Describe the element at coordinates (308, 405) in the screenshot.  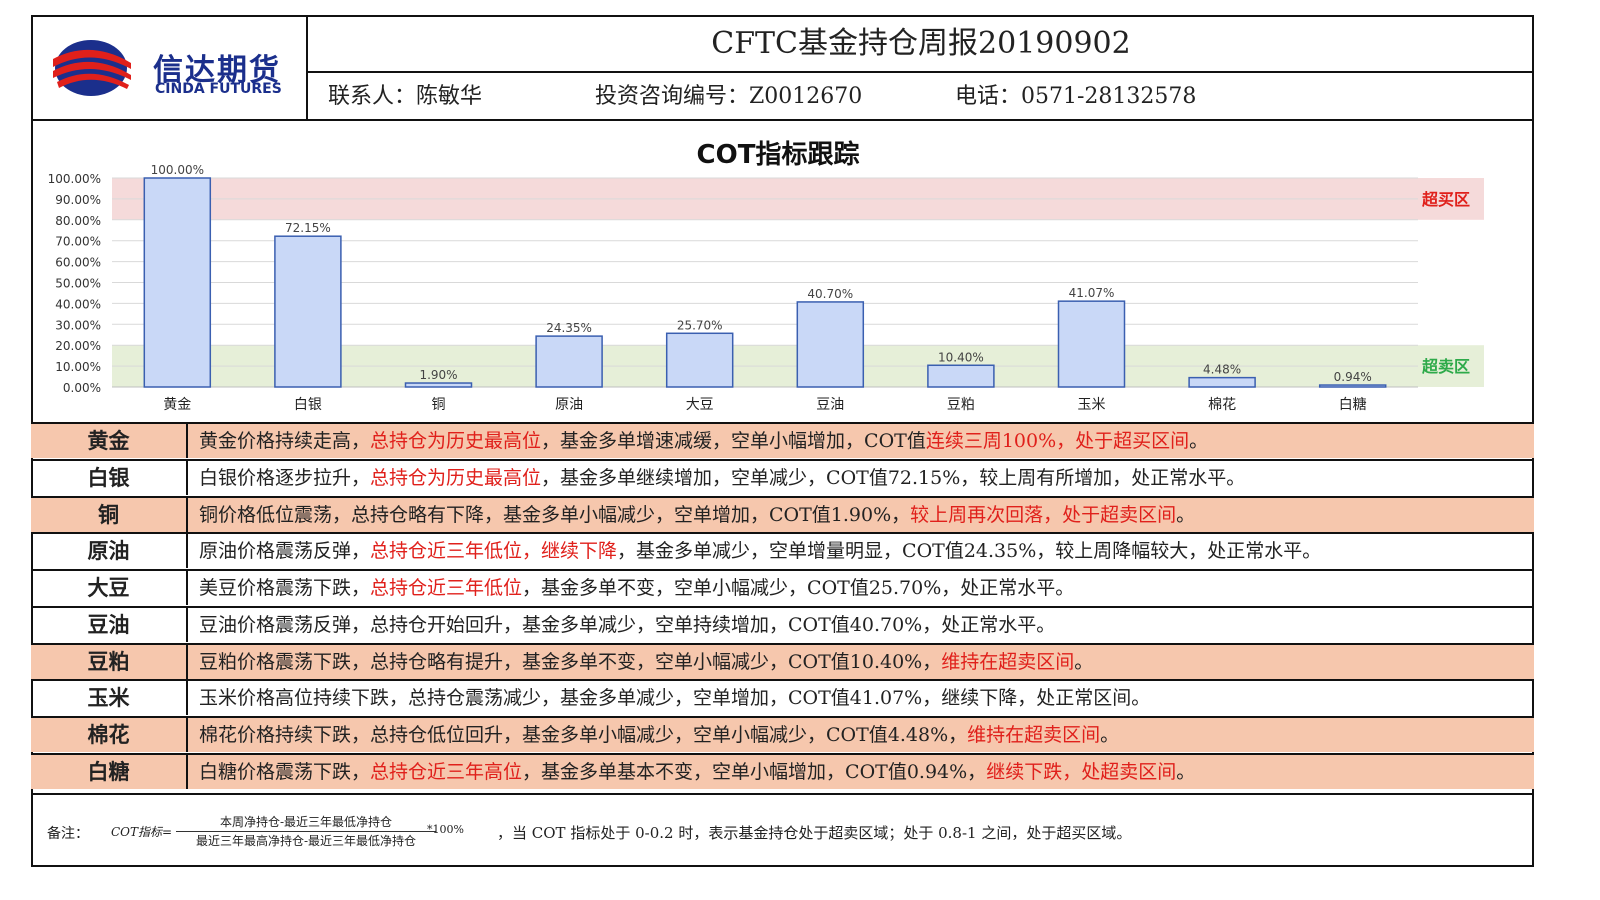
I see `x-tick-label: 白银` at that location.